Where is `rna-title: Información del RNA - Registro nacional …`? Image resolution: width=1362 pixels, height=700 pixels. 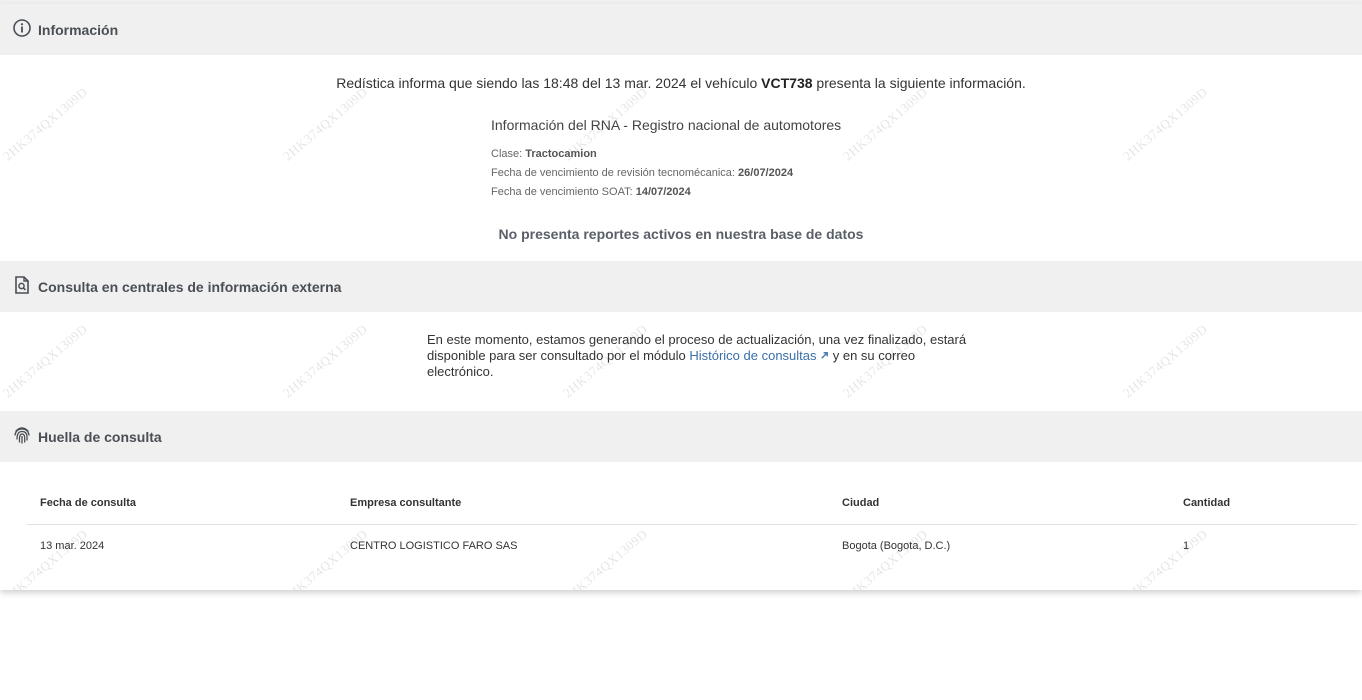 rna-title: Información del RNA - Registro nacional … is located at coordinates (666, 125).